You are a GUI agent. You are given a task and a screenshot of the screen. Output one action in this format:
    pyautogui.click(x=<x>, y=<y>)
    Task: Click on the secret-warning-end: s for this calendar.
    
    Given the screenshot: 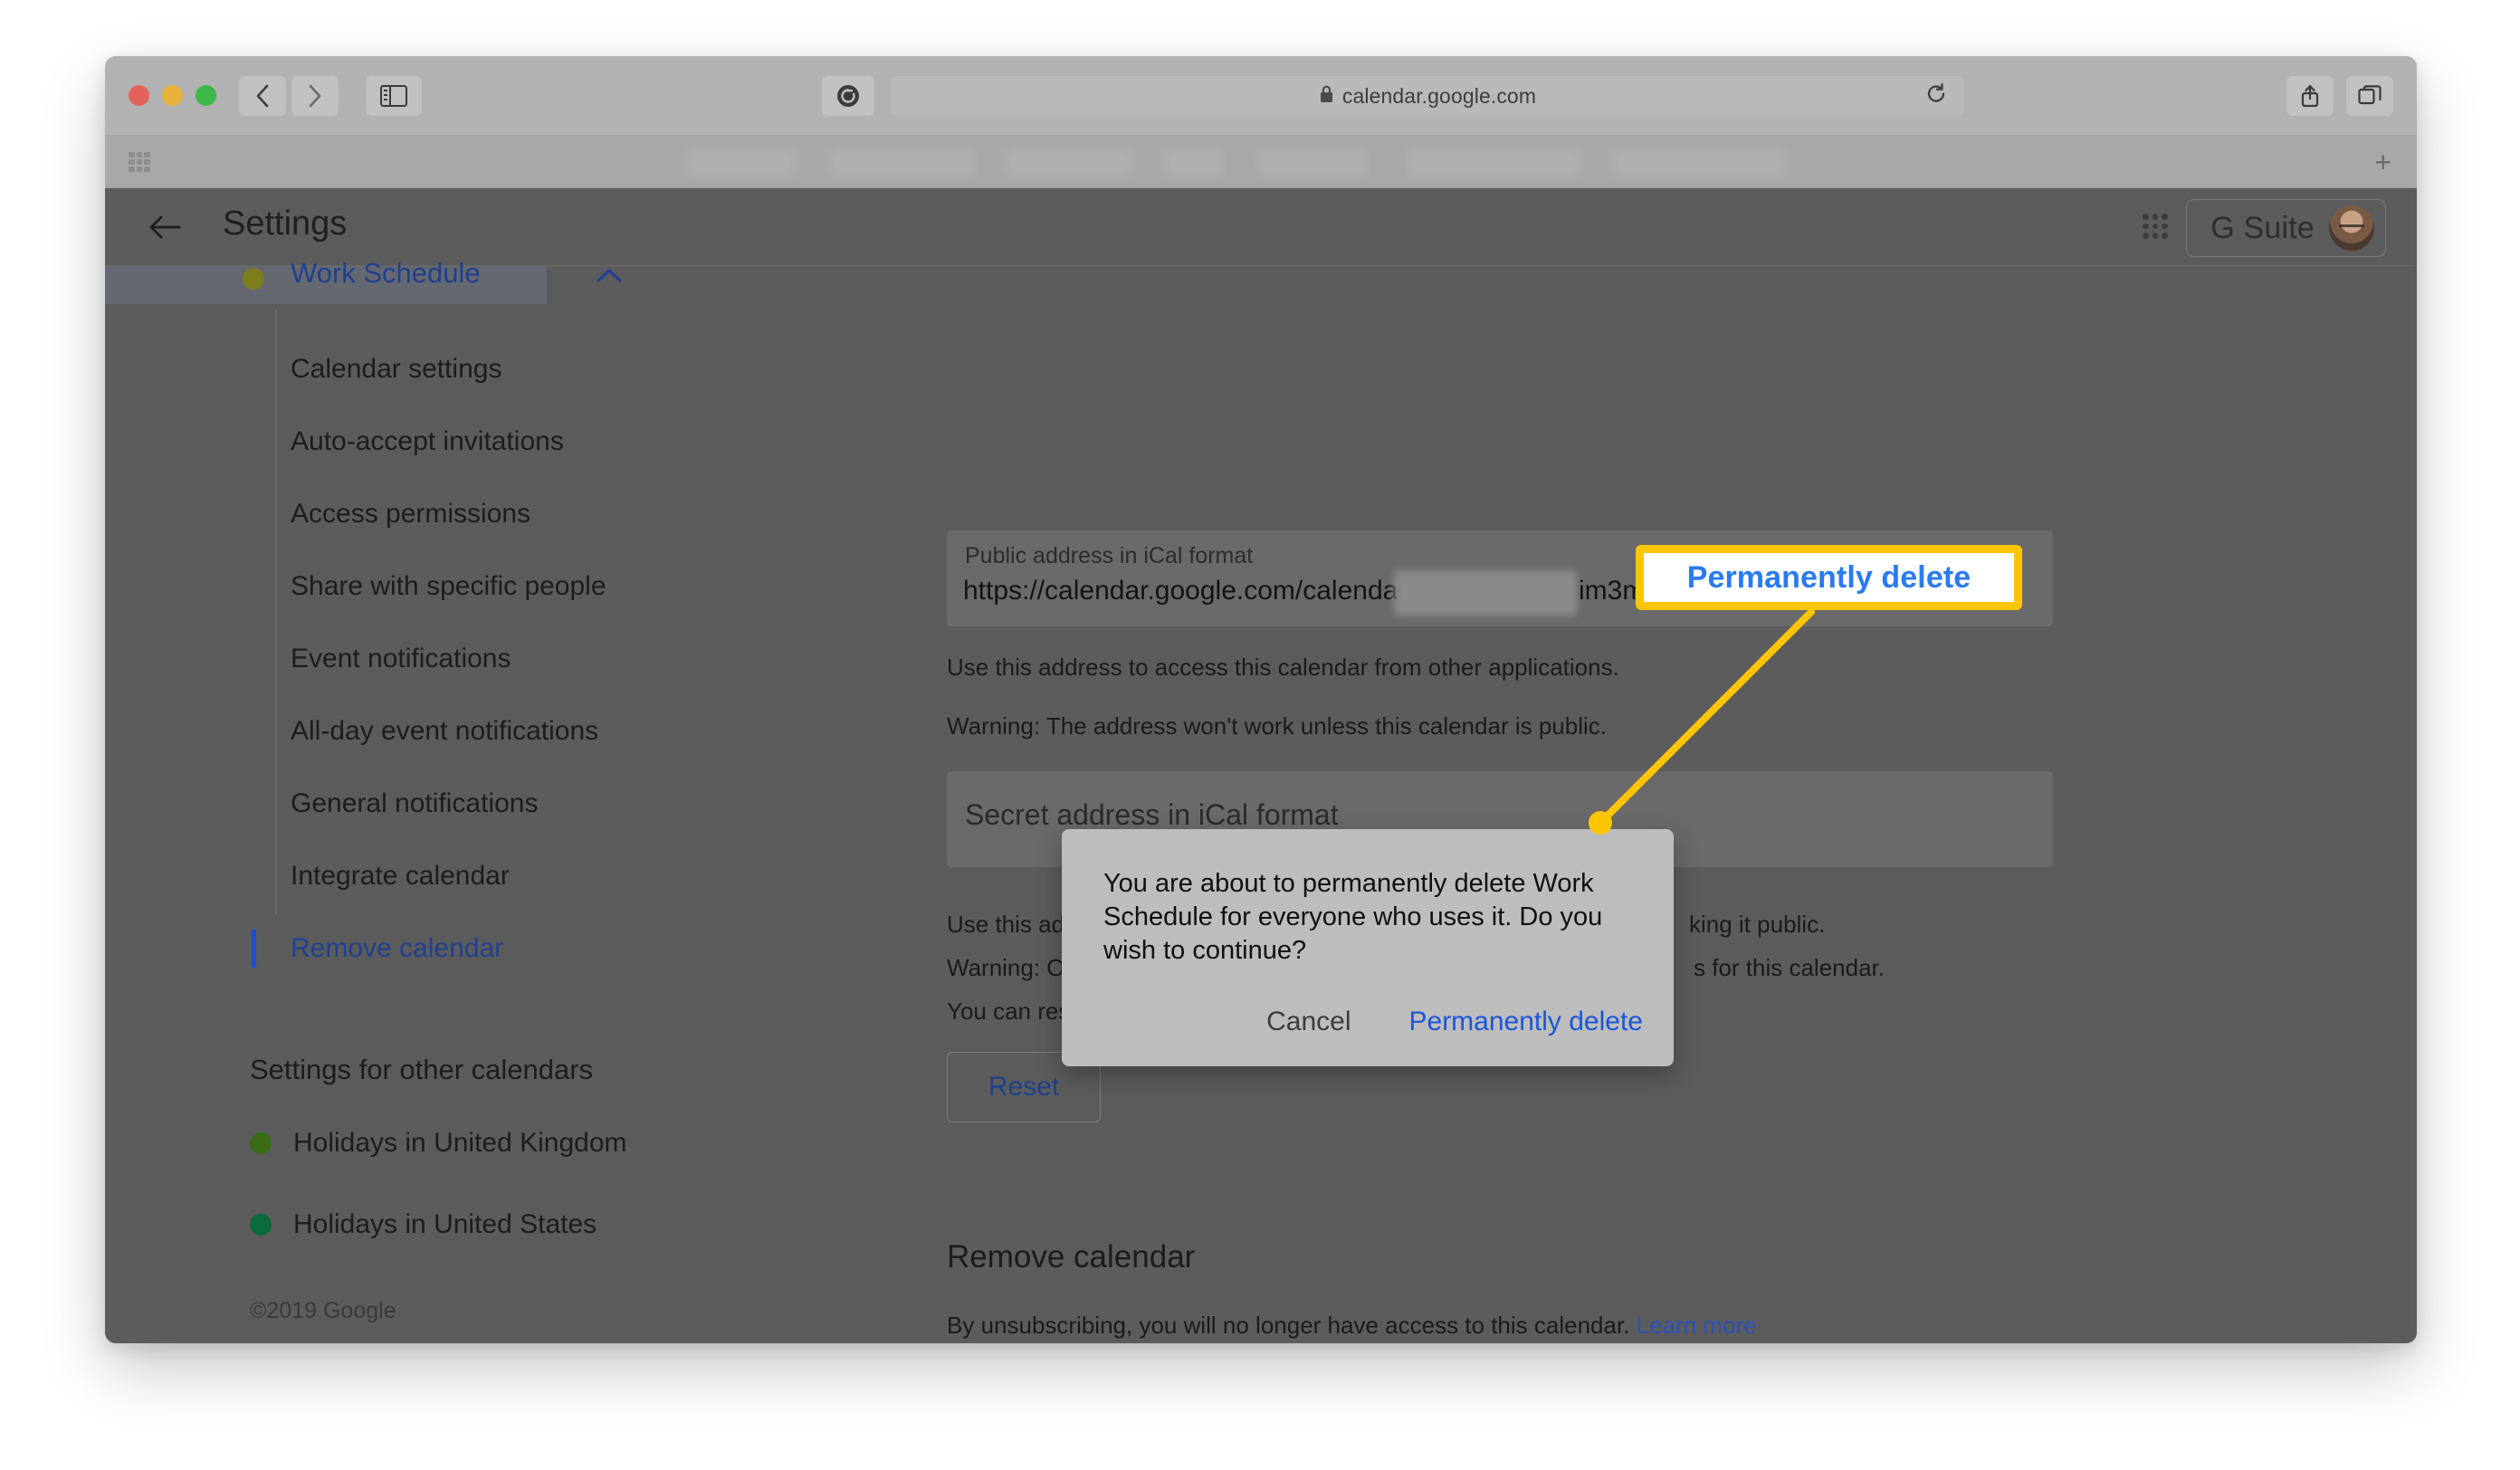 What is the action you would take?
    pyautogui.click(x=1790, y=967)
    